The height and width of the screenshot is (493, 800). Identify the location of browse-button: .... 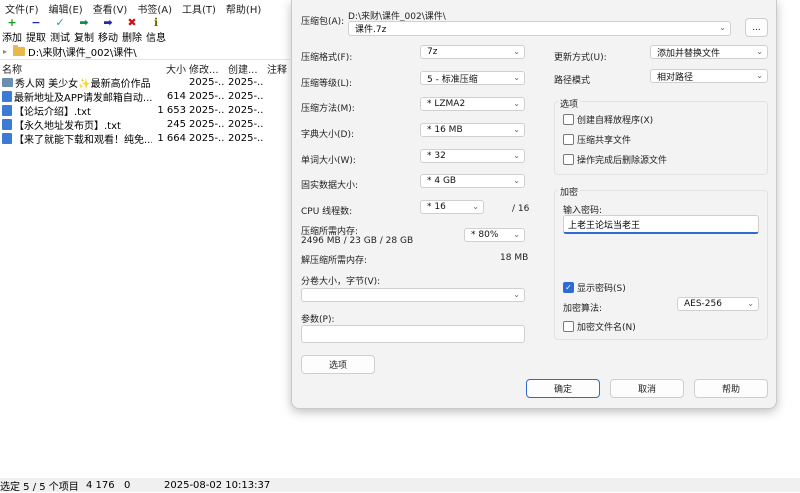
(756, 27).